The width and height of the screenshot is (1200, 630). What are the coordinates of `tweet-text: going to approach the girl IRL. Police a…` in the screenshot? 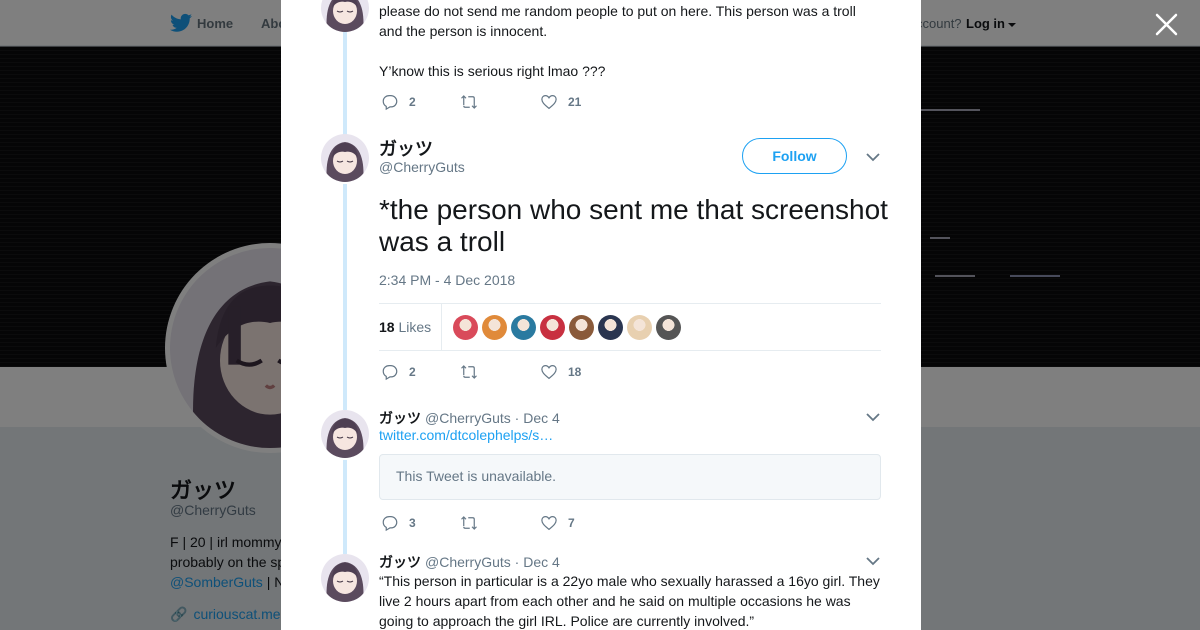 It's located at (567, 621).